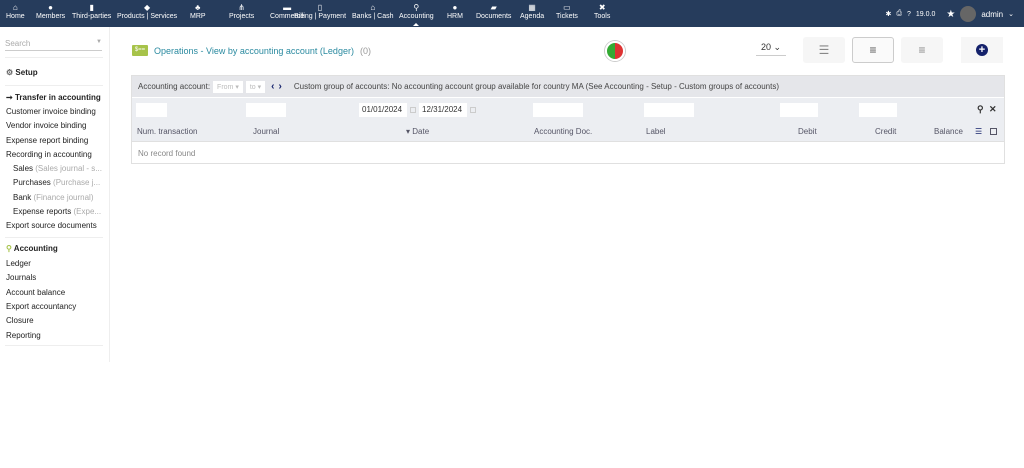 The width and height of the screenshot is (1024, 468). What do you see at coordinates (980, 109) in the screenshot?
I see `search-icon: ⚲` at bounding box center [980, 109].